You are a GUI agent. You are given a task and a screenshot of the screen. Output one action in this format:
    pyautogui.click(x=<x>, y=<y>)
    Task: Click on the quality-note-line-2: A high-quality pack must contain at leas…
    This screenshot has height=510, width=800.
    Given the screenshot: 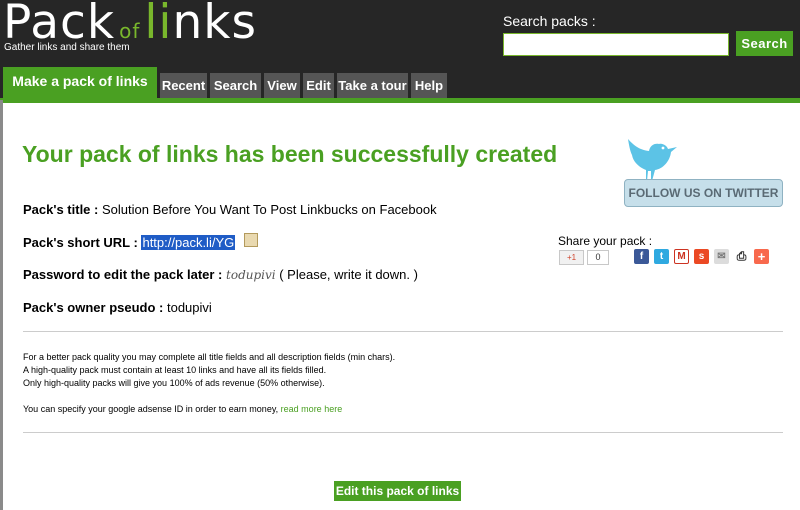 What is the action you would take?
    pyautogui.click(x=175, y=370)
    